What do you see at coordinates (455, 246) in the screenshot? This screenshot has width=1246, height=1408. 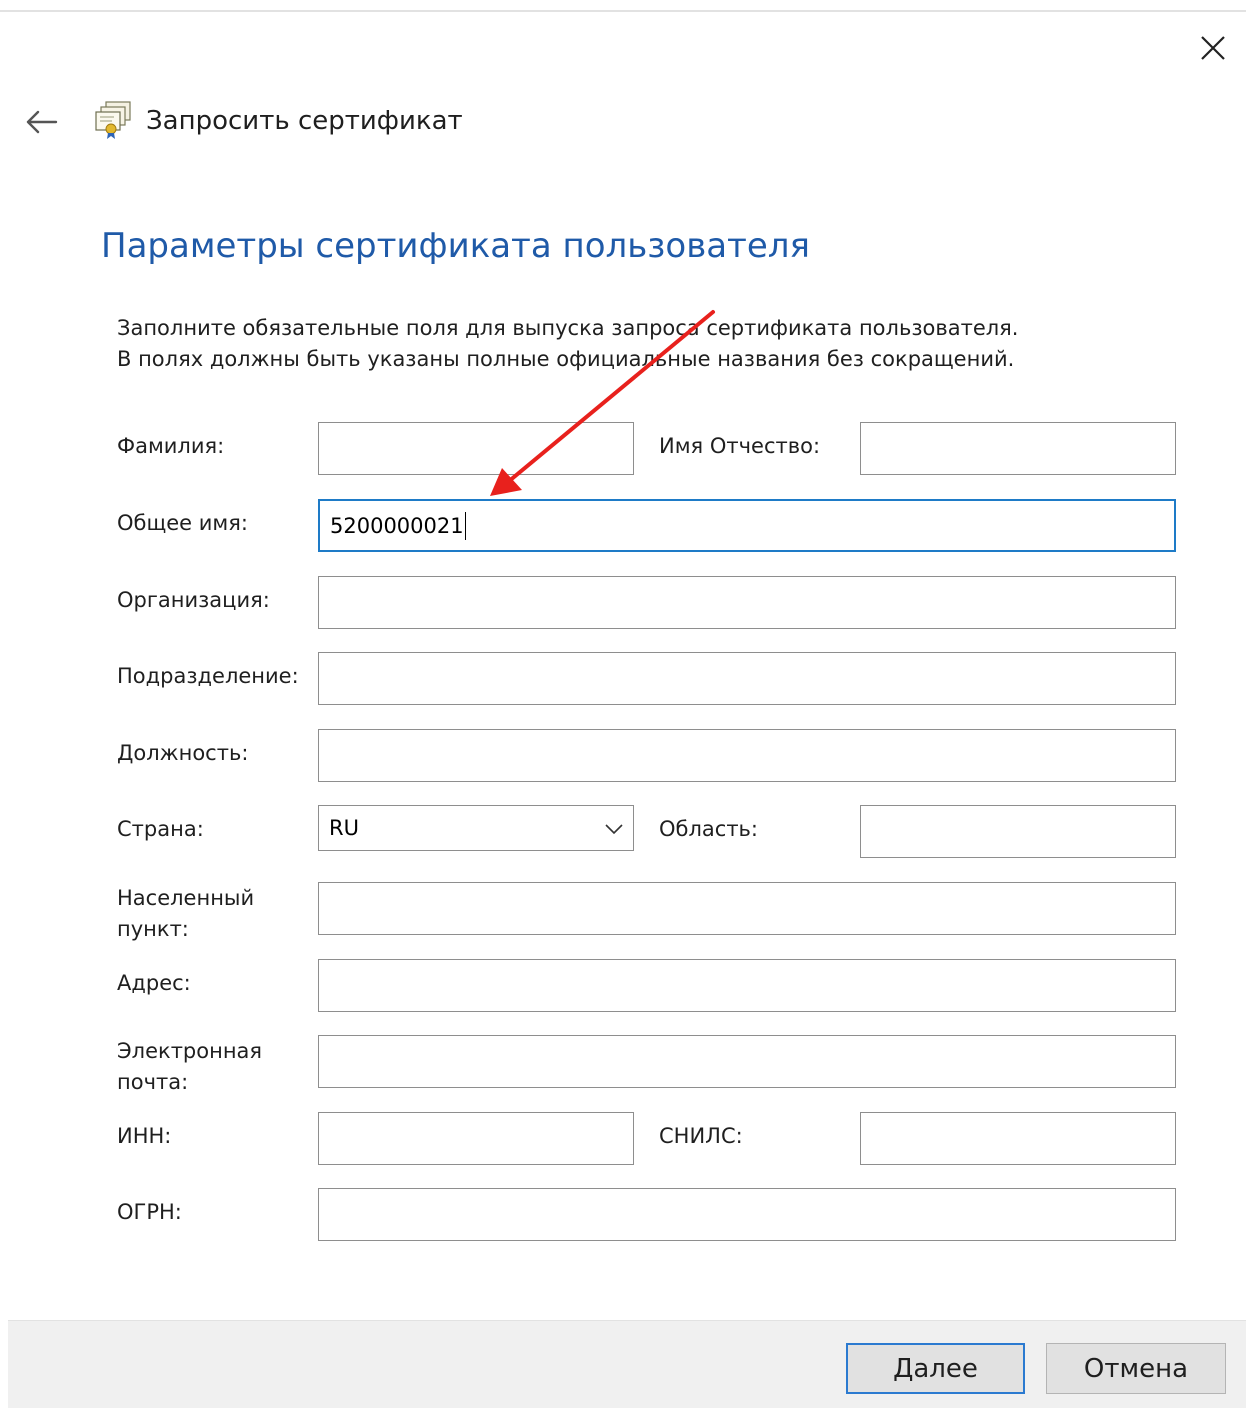 I see `page-title: Параметры сертификата пользователя` at bounding box center [455, 246].